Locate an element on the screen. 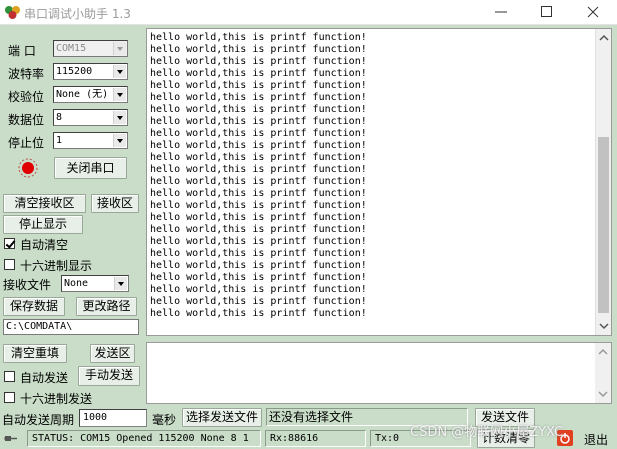 Image resolution: width=617 pixels, height=449 pixels. plug-icon is located at coordinates (10, 438).